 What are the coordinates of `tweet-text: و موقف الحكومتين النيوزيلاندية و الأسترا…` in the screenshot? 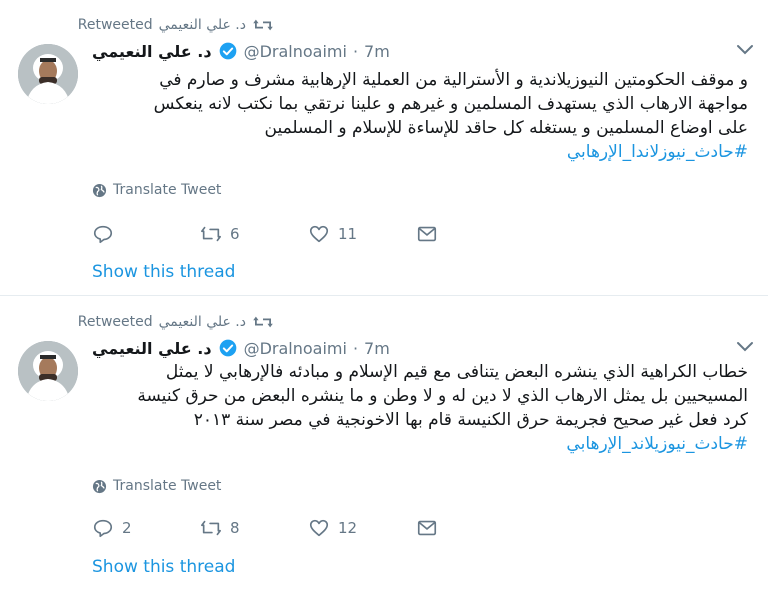 It's located at (408, 116).